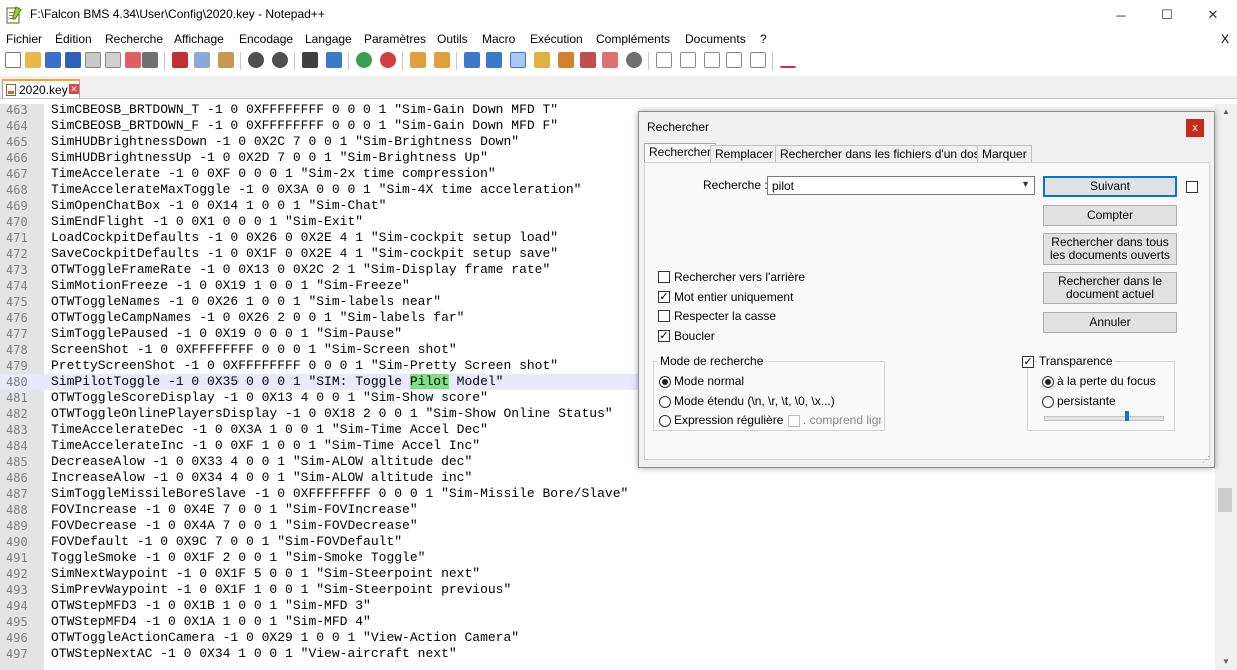 The width and height of the screenshot is (1237, 670). What do you see at coordinates (664, 277) in the screenshot?
I see `backward-checkbox` at bounding box center [664, 277].